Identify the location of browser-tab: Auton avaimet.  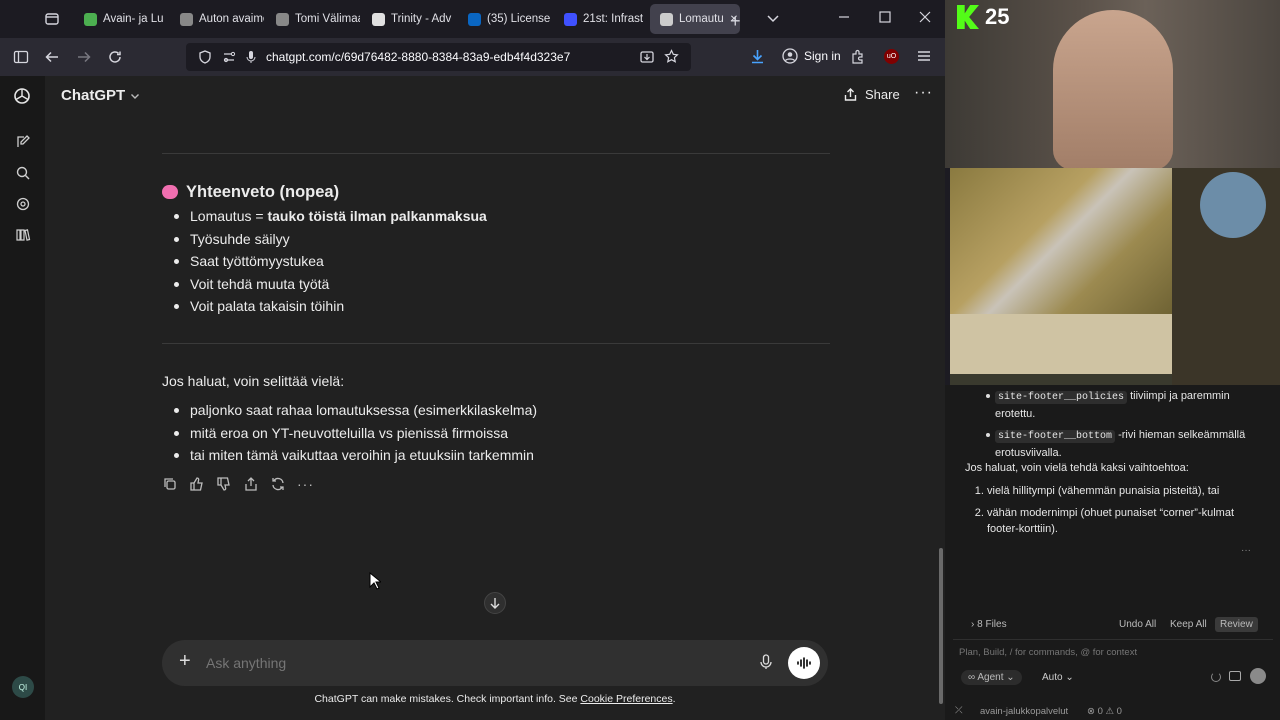
(217, 19).